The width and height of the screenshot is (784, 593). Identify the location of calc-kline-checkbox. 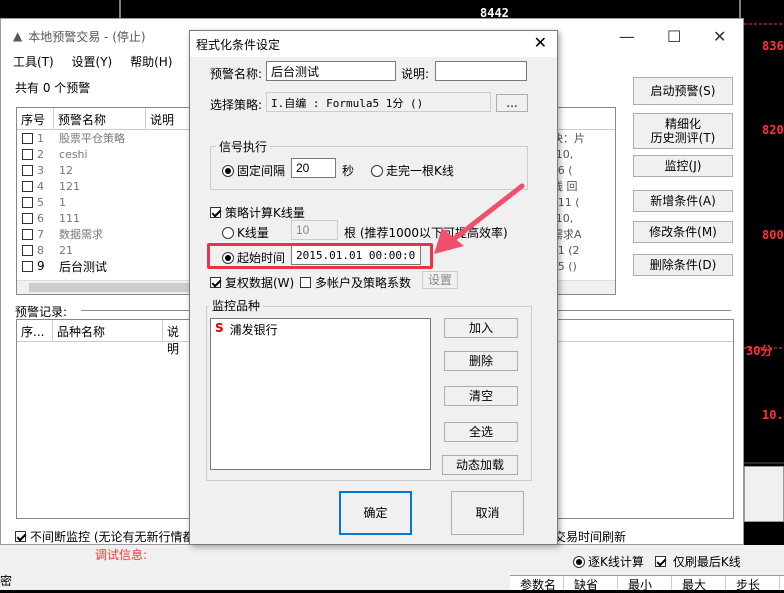
(215, 212).